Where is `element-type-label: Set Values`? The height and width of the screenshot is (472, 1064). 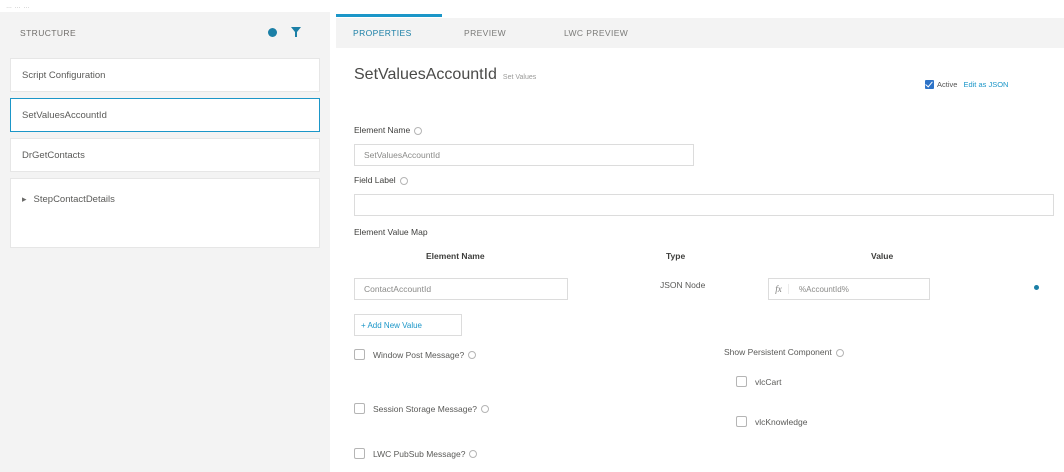 element-type-label: Set Values is located at coordinates (519, 77).